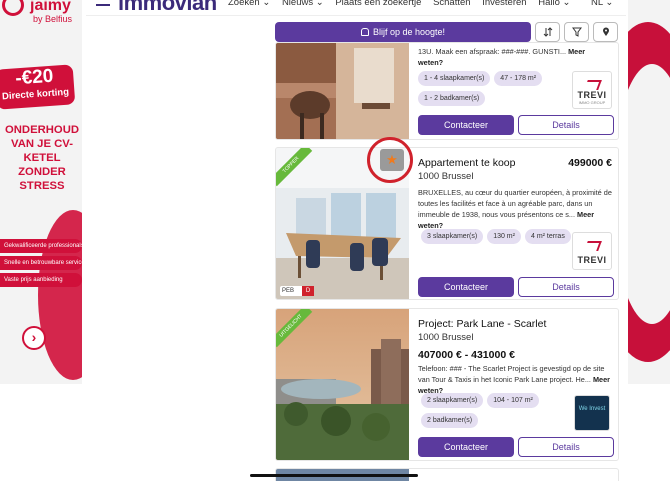 The image size is (670, 481). Describe the element at coordinates (378, 4) in the screenshot. I see `nav-item-plaats-zoekertje: Plaats een zoekertje` at that location.